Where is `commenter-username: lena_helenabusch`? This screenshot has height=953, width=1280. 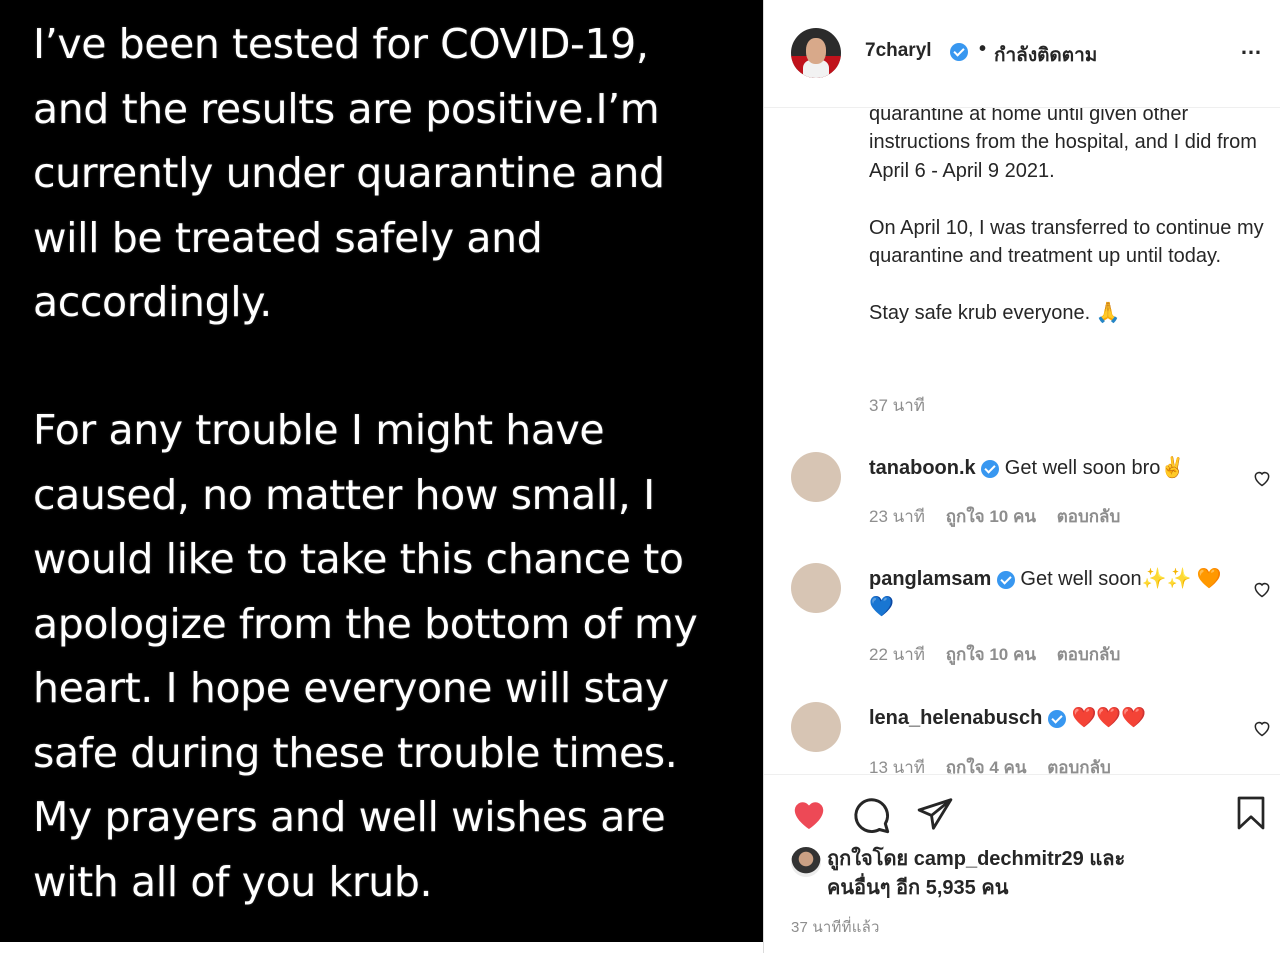 commenter-username: lena_helenabusch is located at coordinates (955, 718).